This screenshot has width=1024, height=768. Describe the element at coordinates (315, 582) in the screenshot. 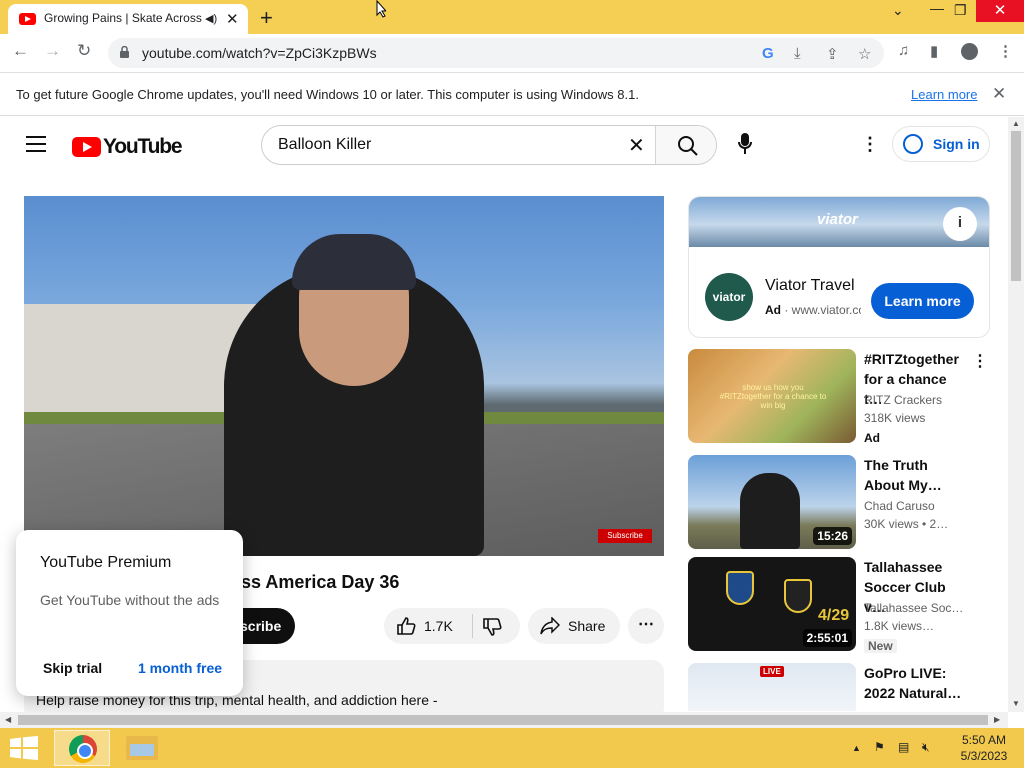

I see `video-title: oss America Day 36` at that location.